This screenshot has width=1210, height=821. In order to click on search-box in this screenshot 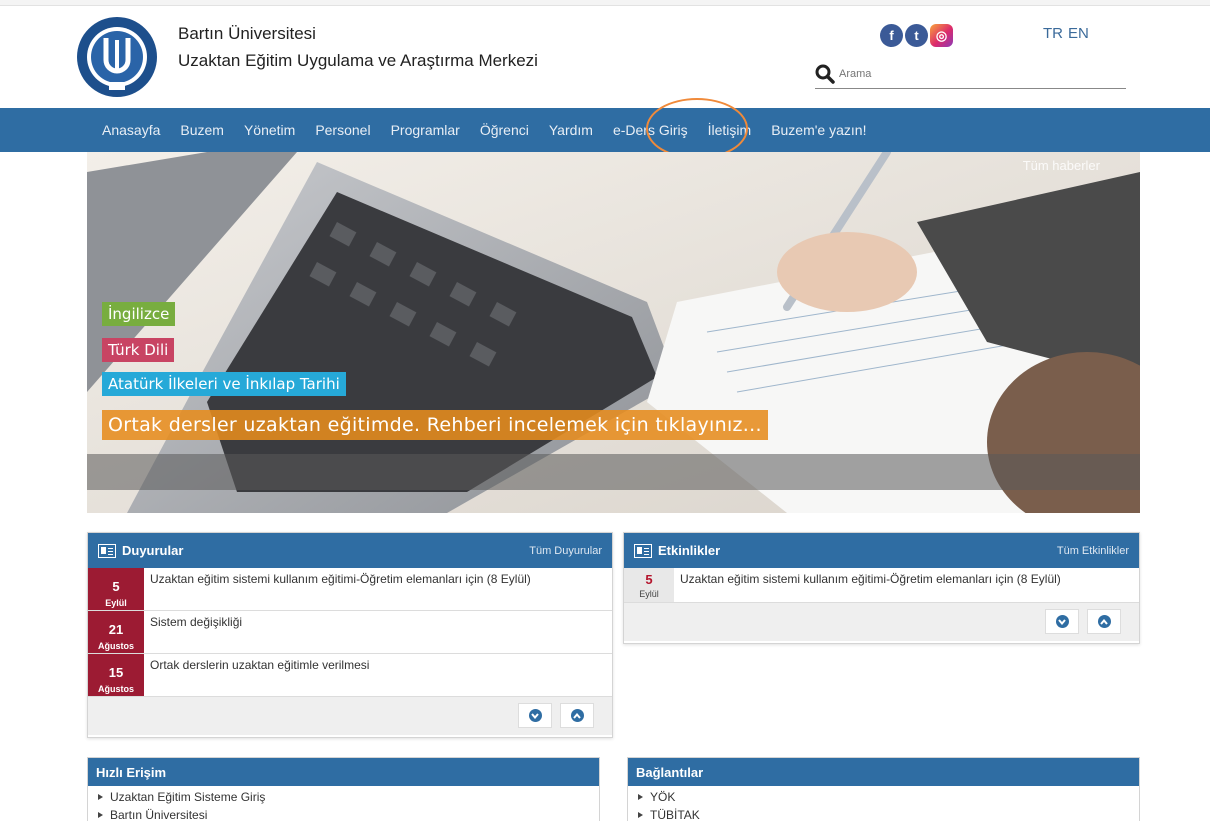, I will do `click(970, 74)`.